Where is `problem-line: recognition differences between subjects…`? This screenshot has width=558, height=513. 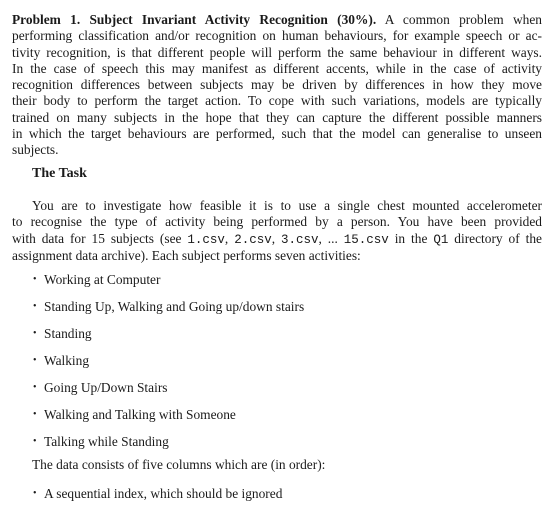
problem-line: recognition differences between subjects… is located at coordinates (277, 85).